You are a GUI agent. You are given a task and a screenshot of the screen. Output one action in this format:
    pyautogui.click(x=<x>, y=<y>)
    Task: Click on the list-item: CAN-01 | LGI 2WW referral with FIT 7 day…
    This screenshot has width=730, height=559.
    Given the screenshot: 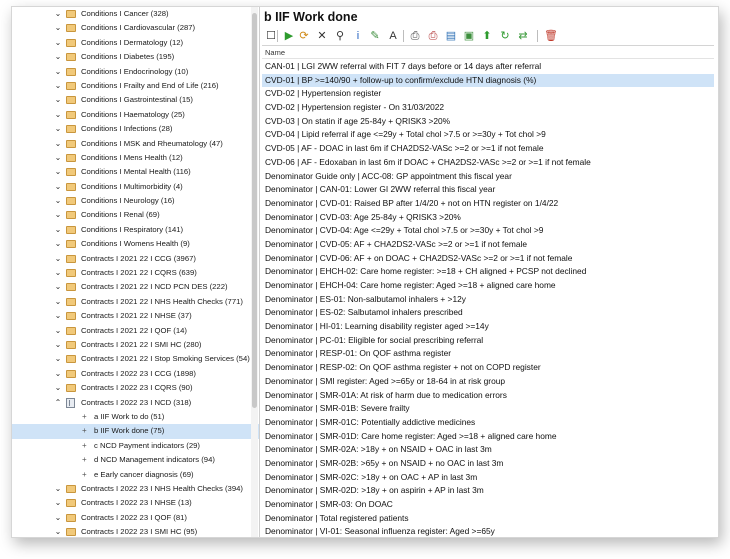 What is the action you would take?
    pyautogui.click(x=488, y=67)
    